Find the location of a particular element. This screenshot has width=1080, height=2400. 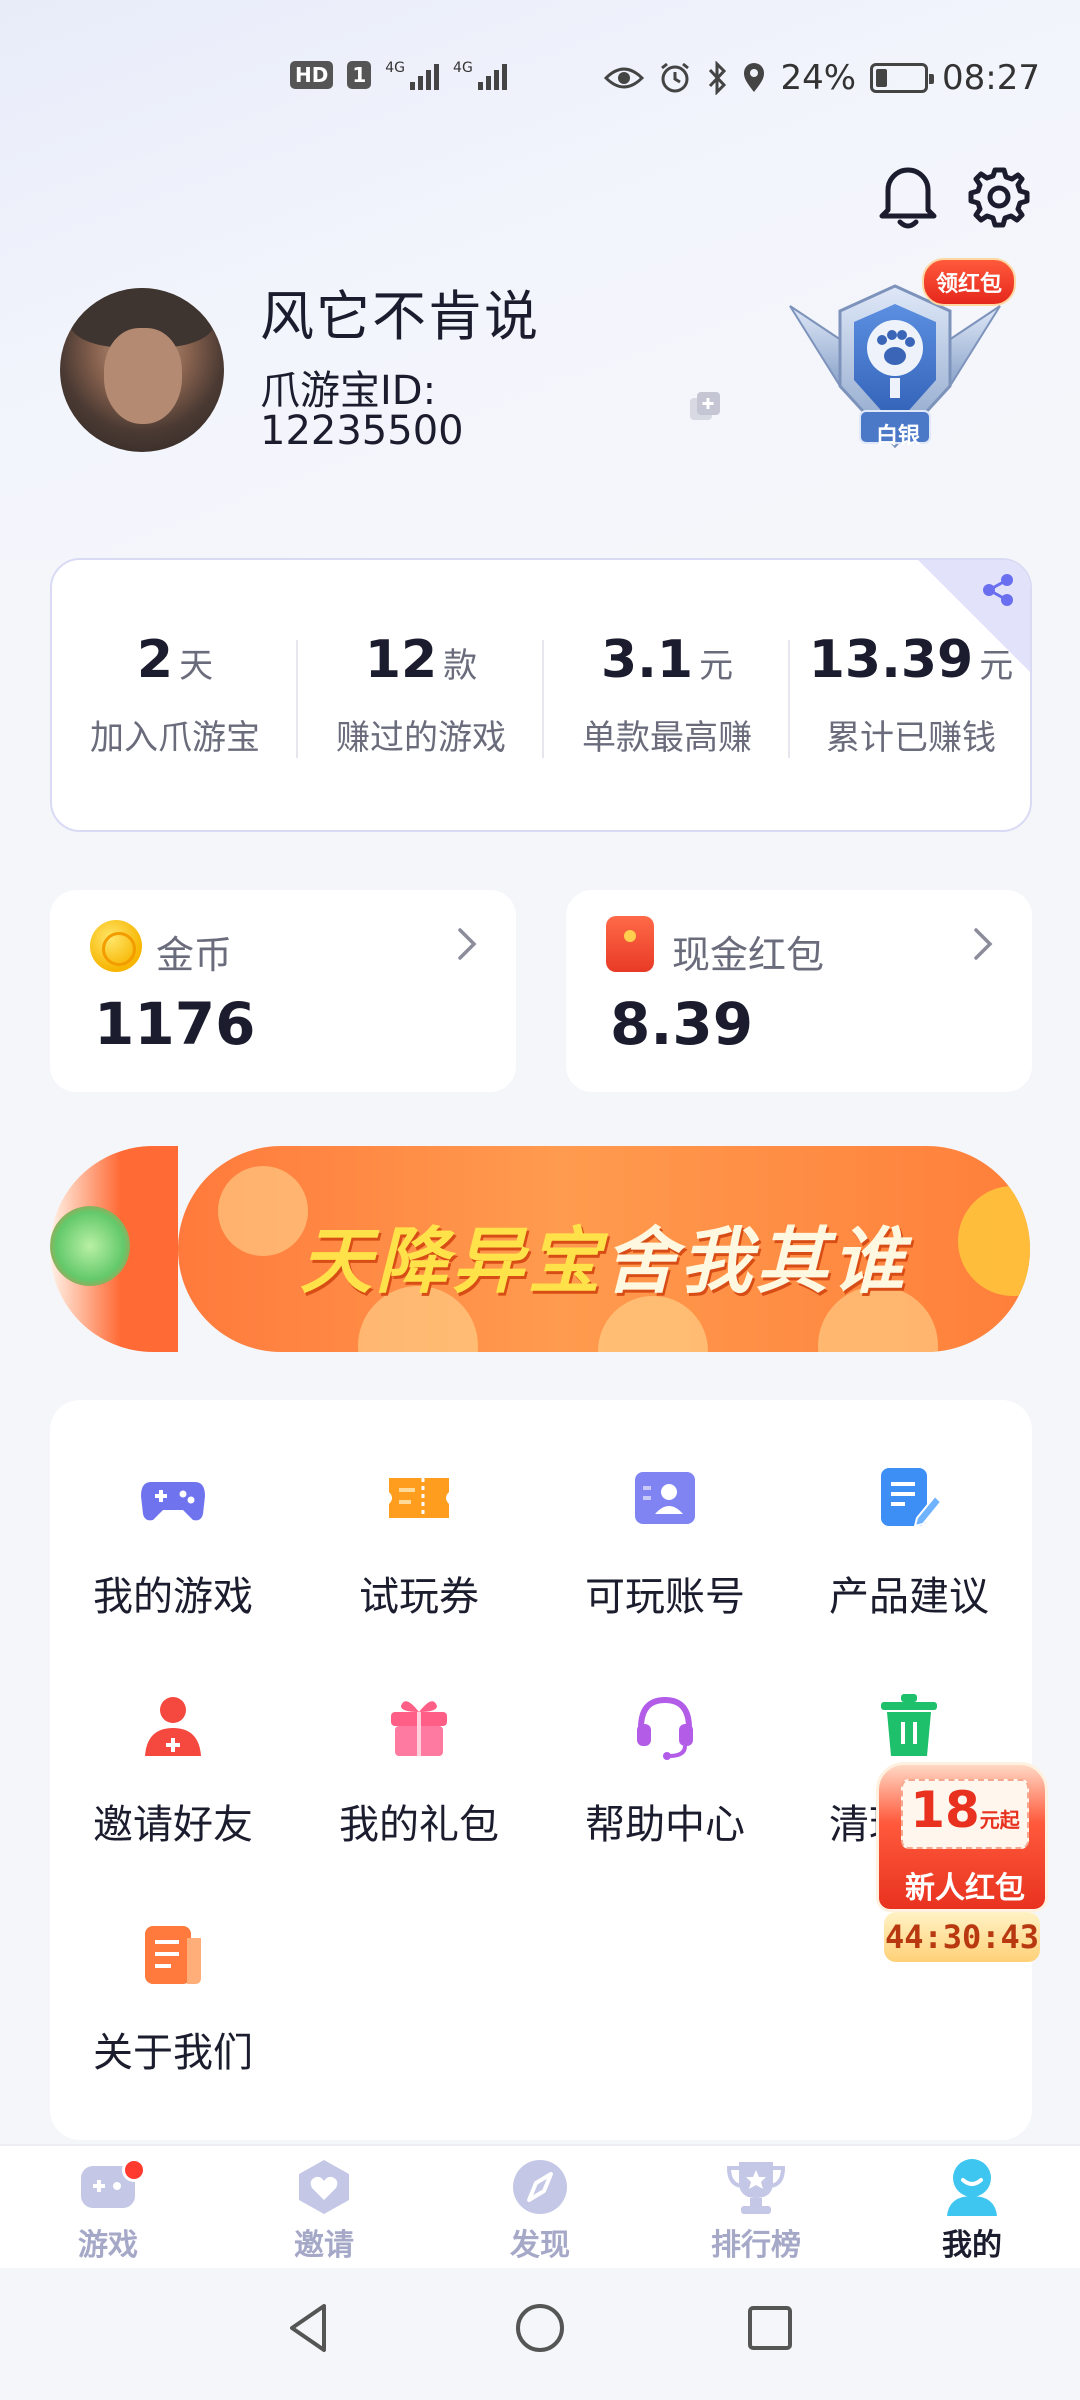

ticket-icon is located at coordinates (419, 1498).